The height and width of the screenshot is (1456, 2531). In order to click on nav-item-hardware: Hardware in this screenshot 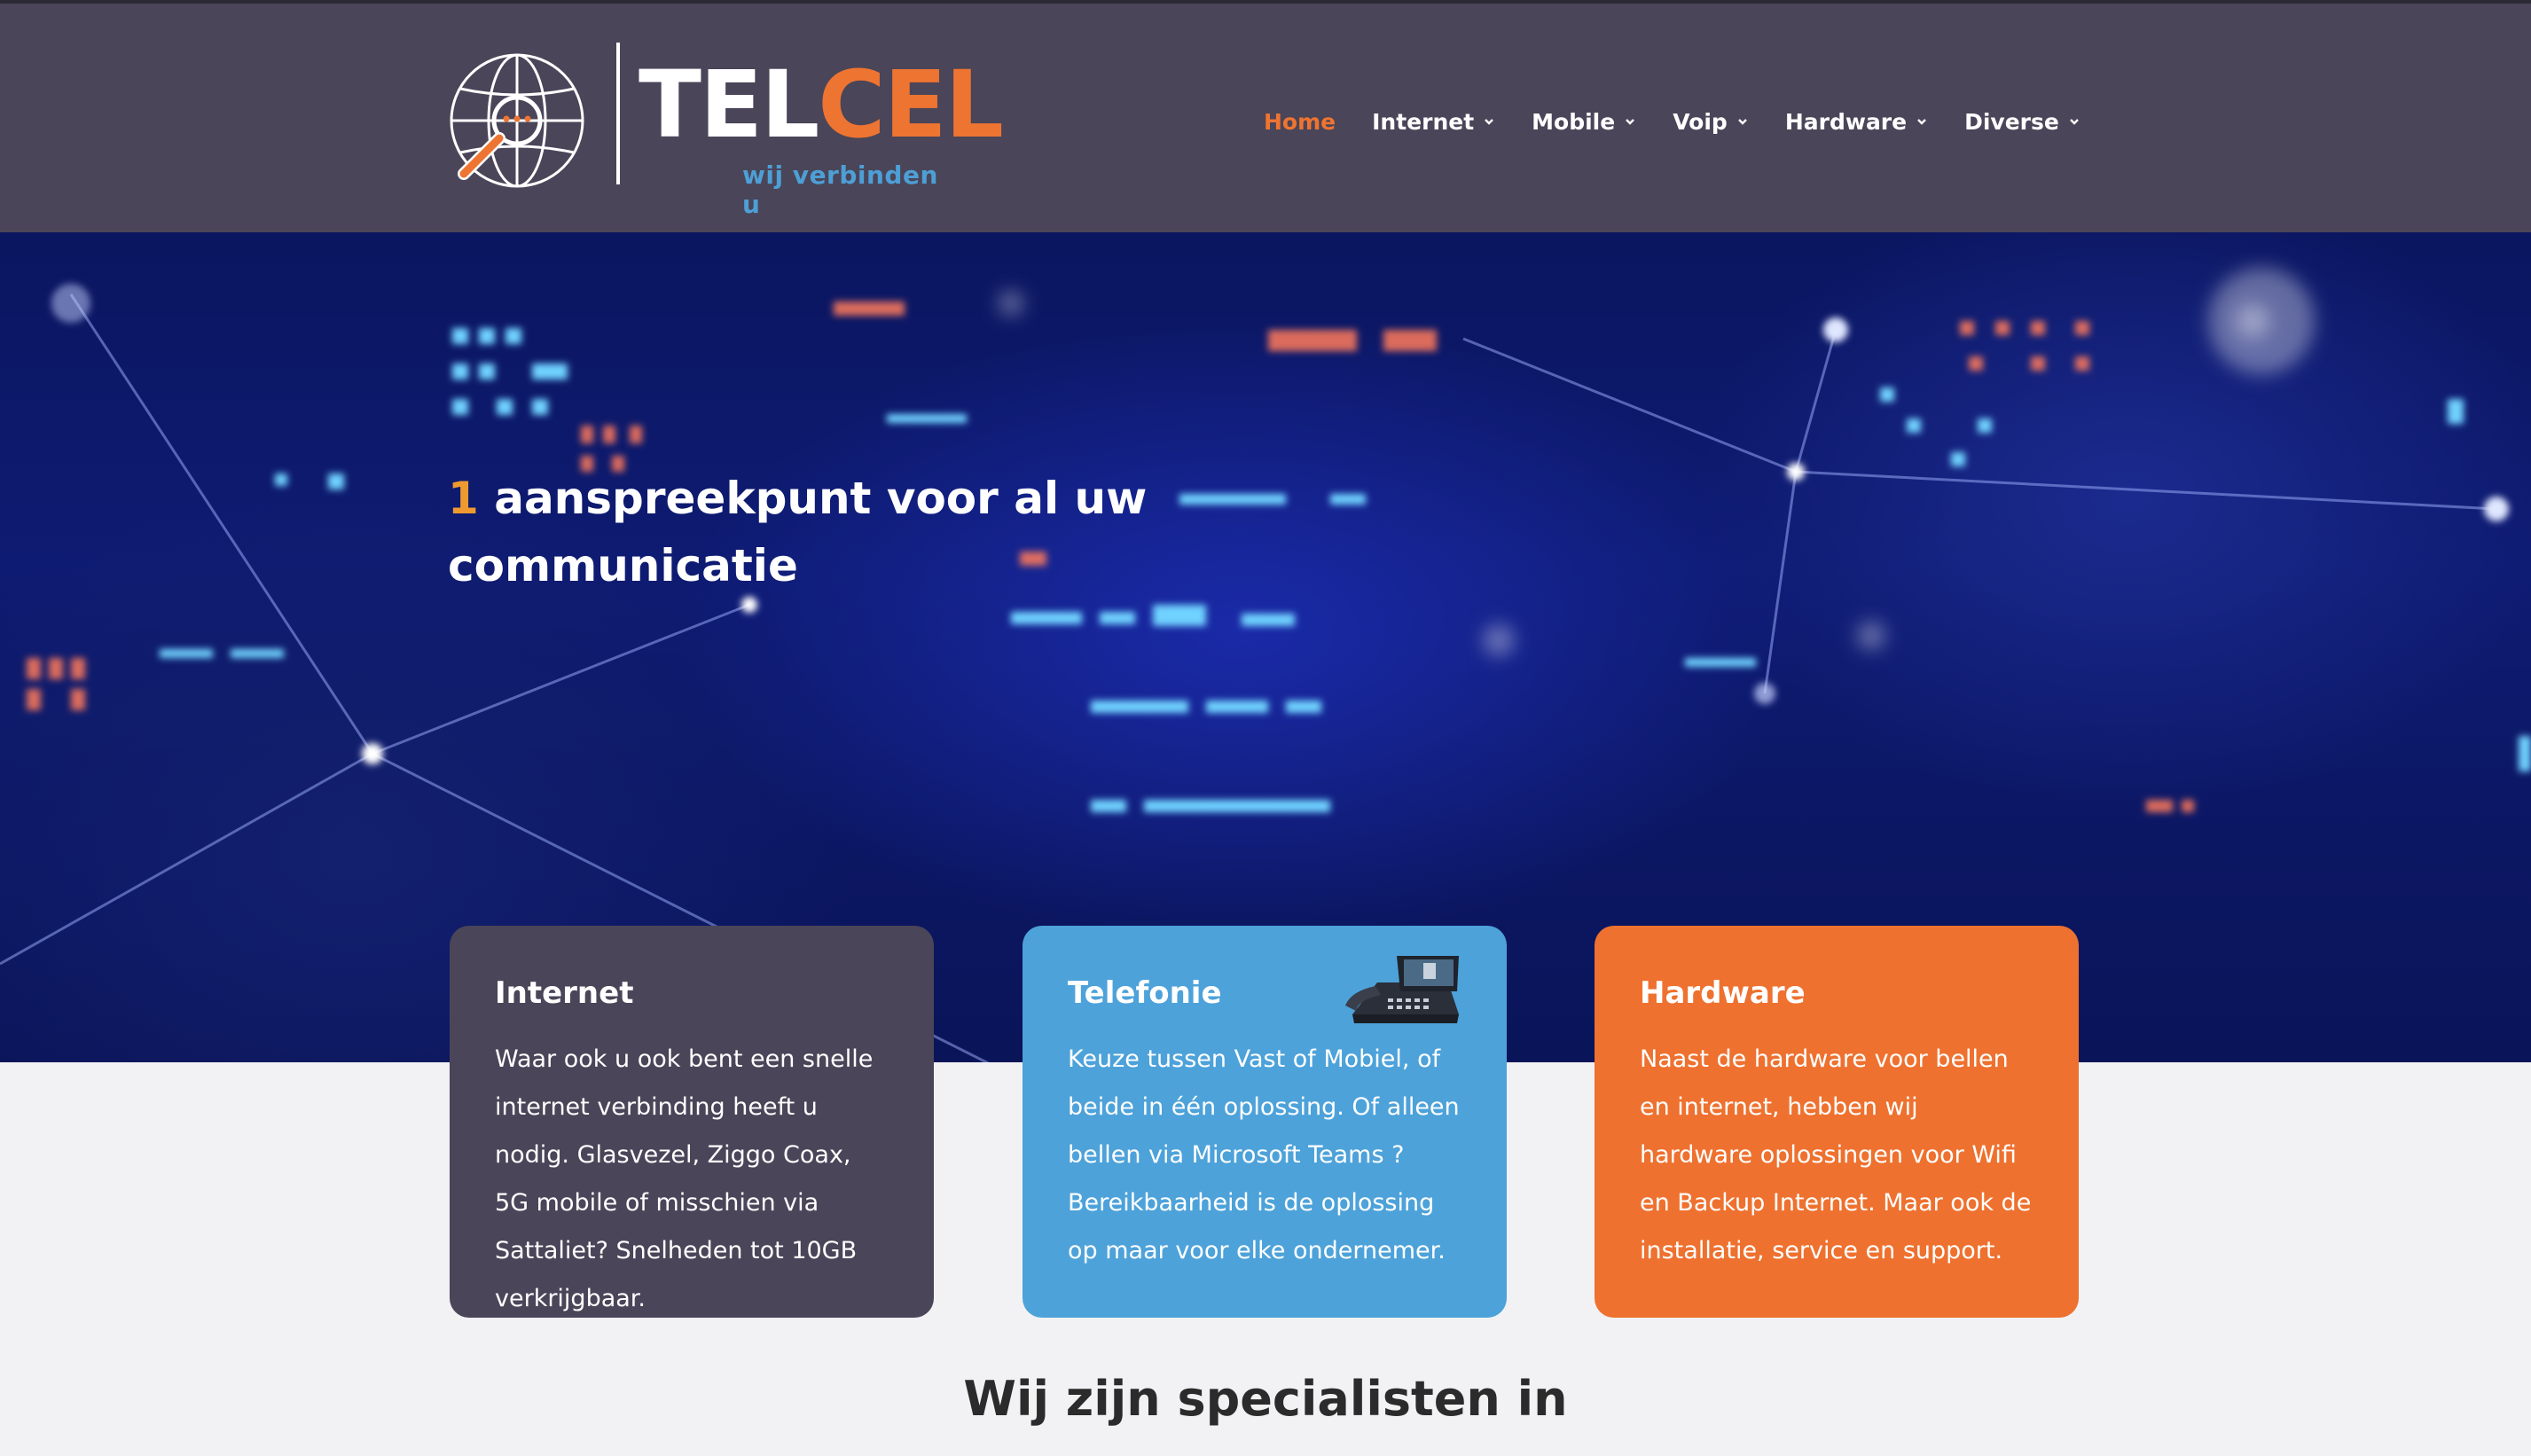, I will do `click(1857, 122)`.